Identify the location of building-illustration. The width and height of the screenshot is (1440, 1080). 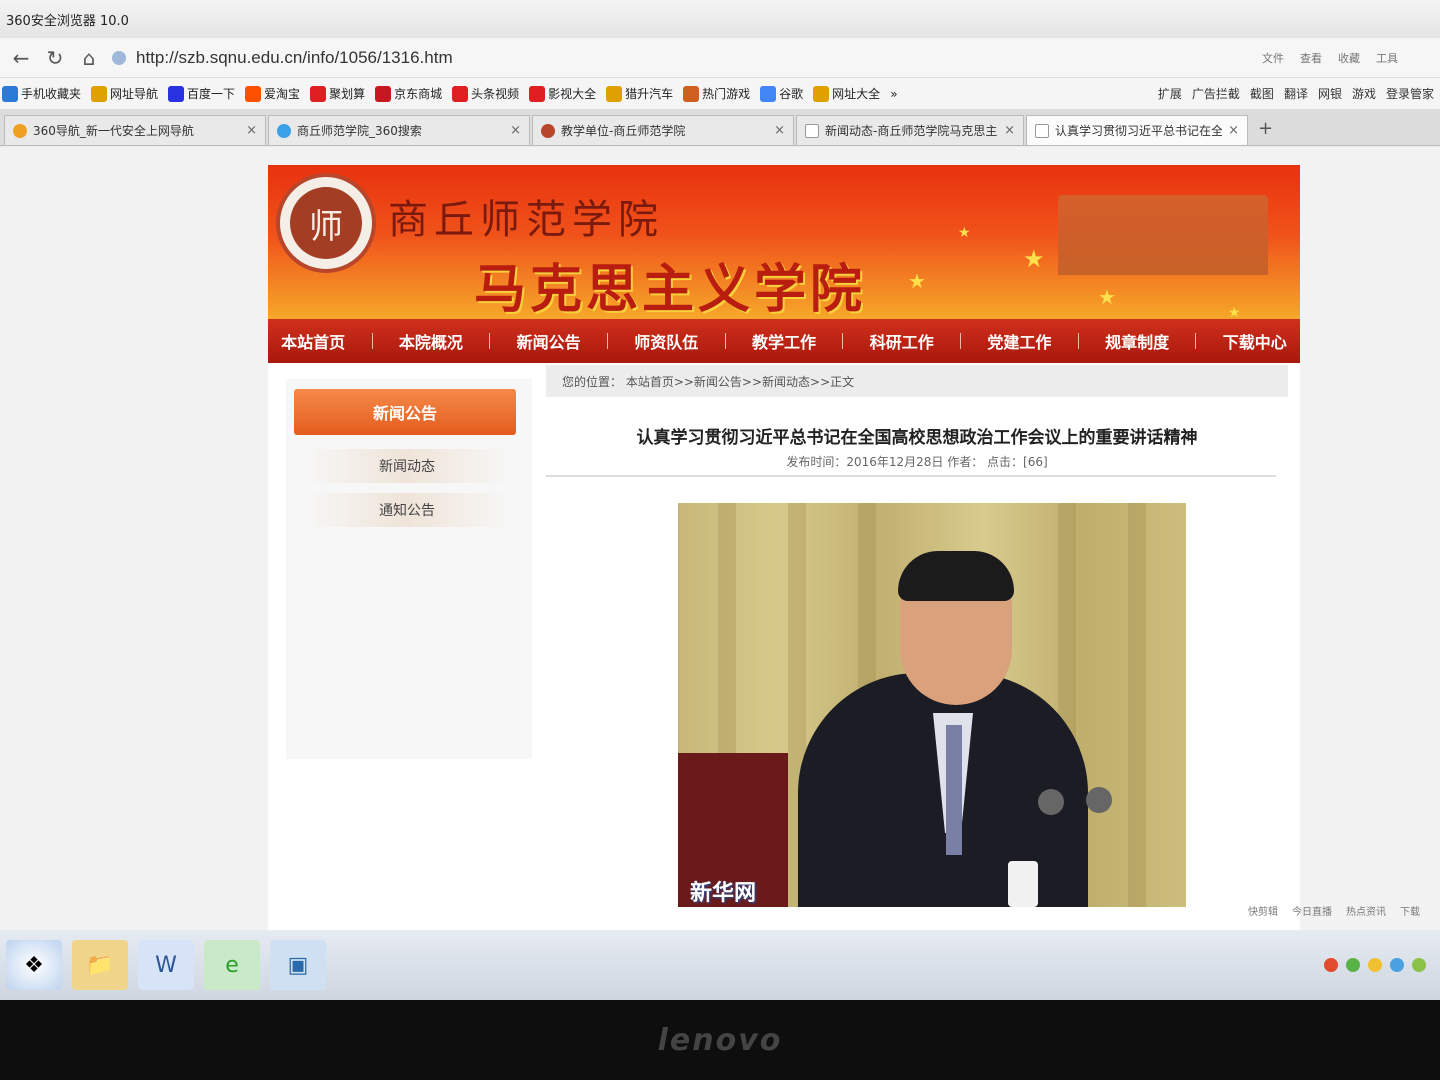
(1163, 235).